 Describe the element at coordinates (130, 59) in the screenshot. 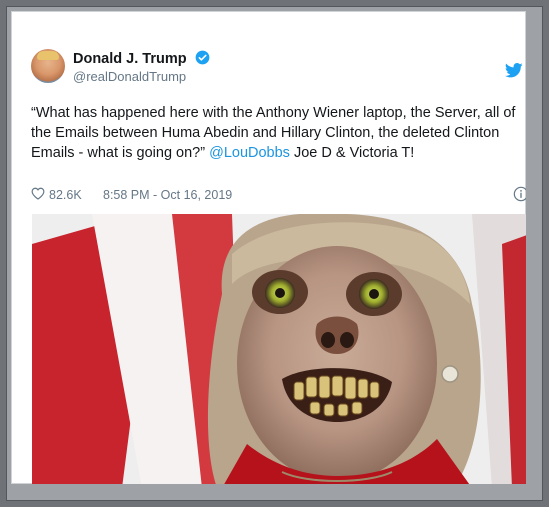

I see `author-name: Donald J. Trump` at that location.